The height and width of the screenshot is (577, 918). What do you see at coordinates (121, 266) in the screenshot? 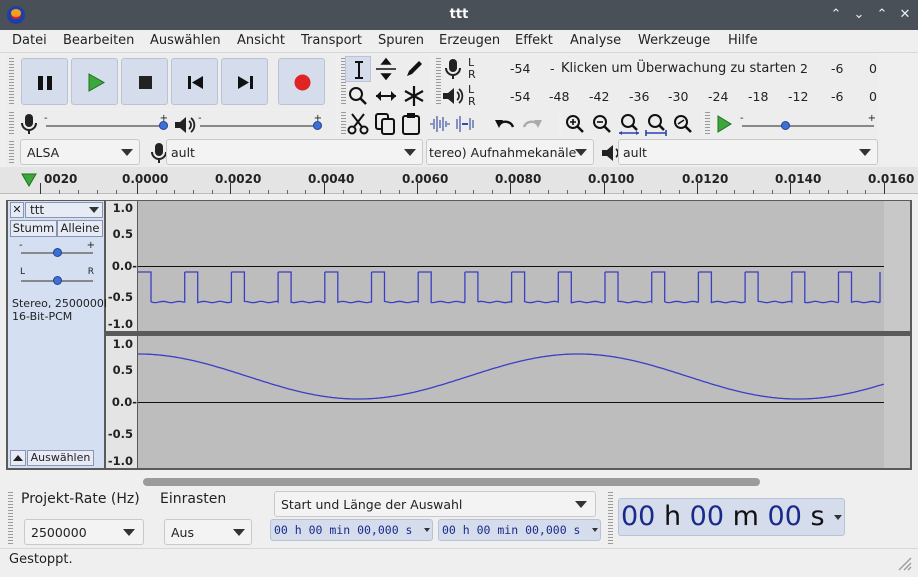
I see `vertical-scale-left-channel: 1.0 0.5 0.0- -0.5 -1.0` at bounding box center [121, 266].